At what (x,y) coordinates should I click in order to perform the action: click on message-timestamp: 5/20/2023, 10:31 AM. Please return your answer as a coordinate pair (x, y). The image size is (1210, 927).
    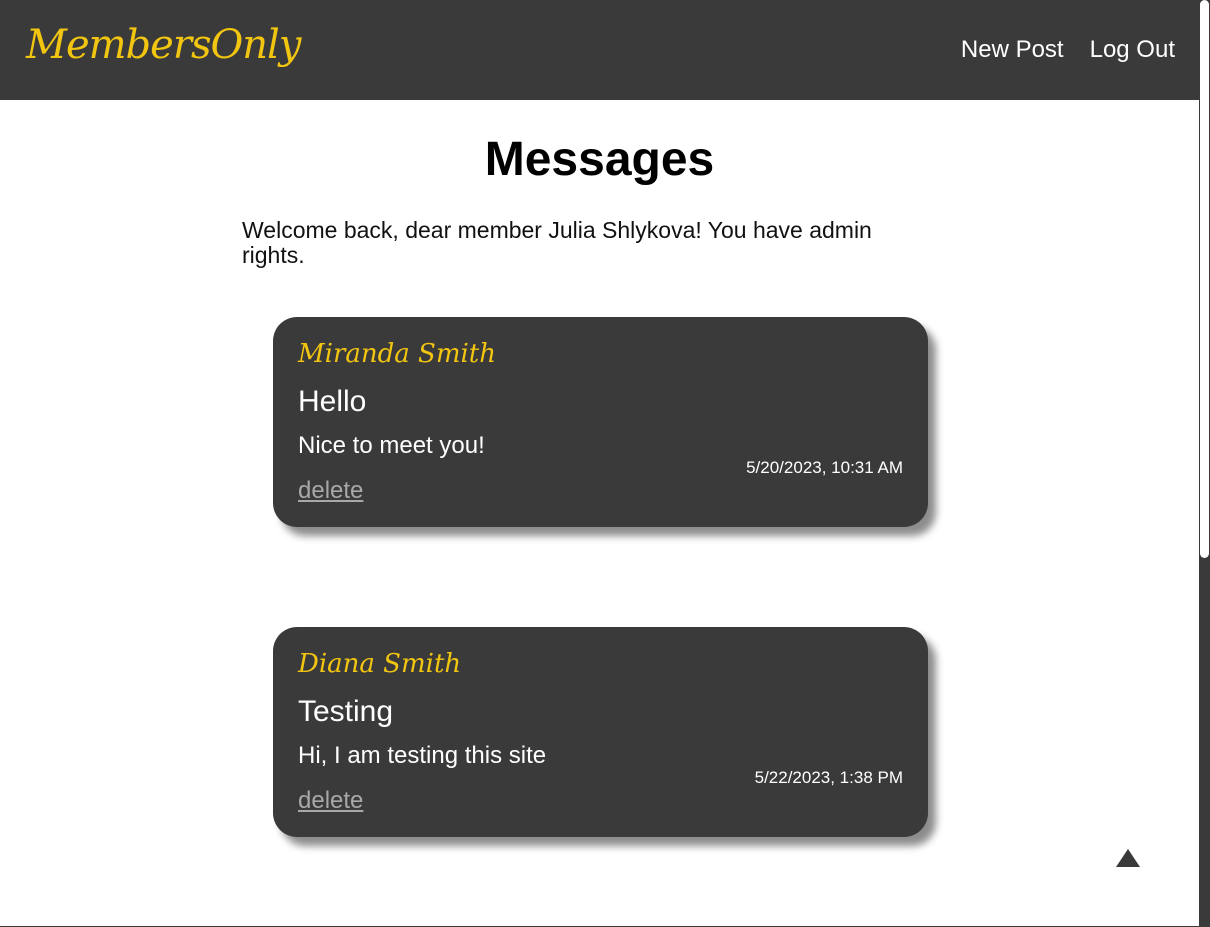
    Looking at the image, I should click on (824, 467).